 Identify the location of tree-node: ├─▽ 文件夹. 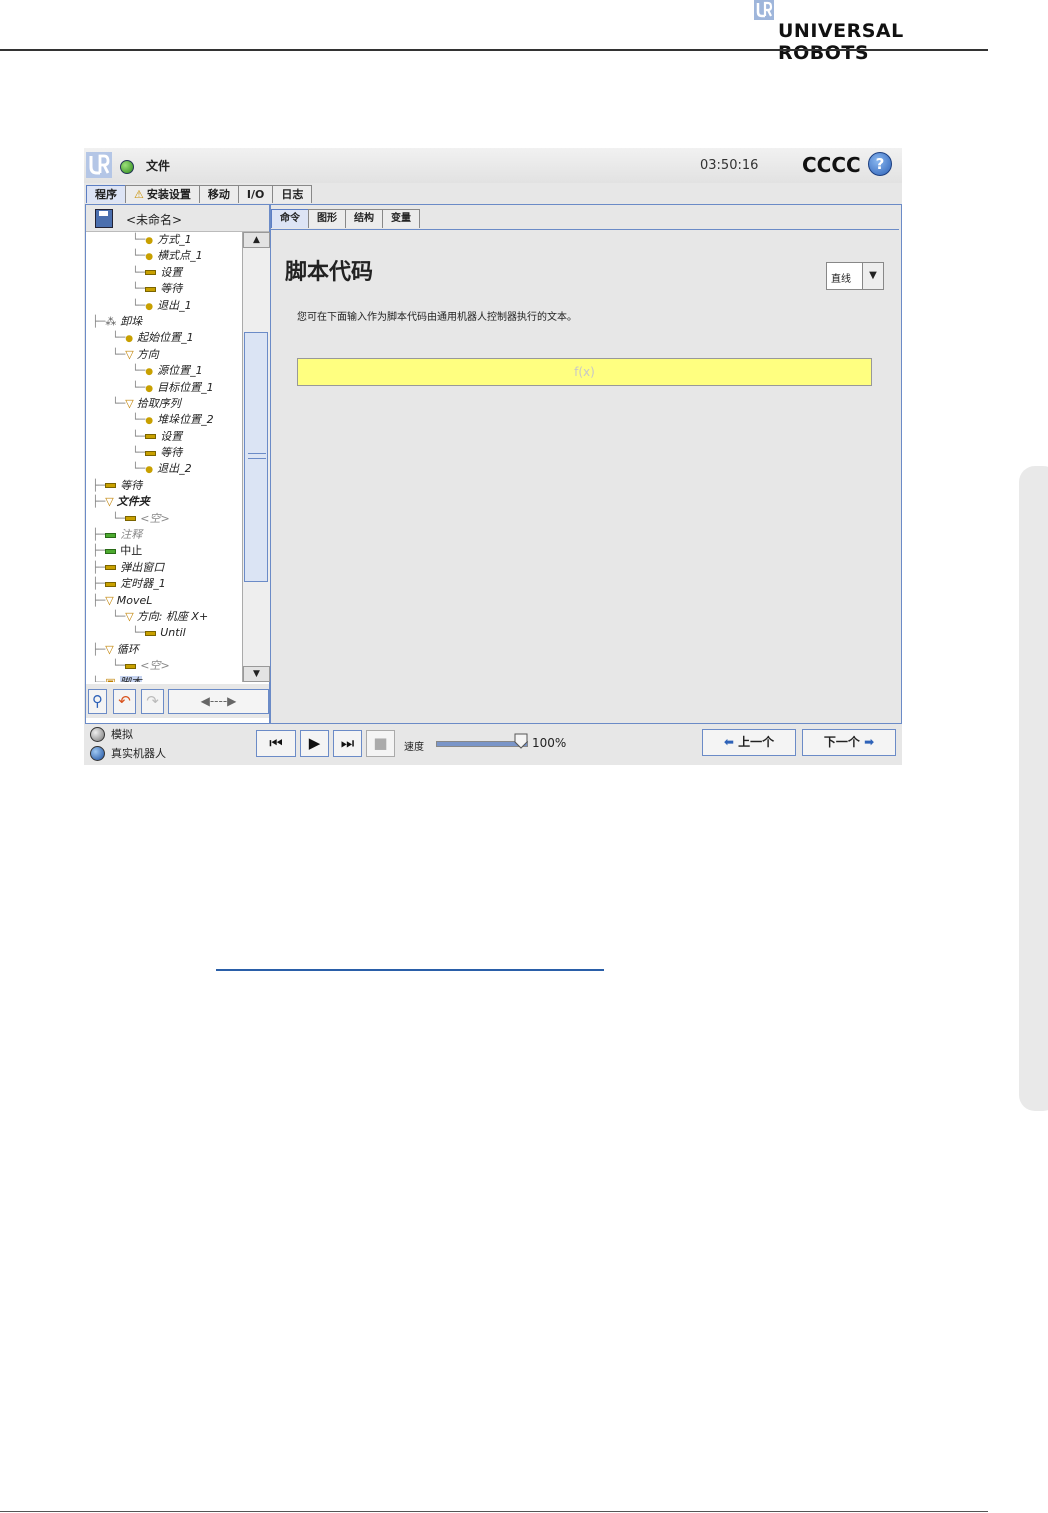
(163, 502).